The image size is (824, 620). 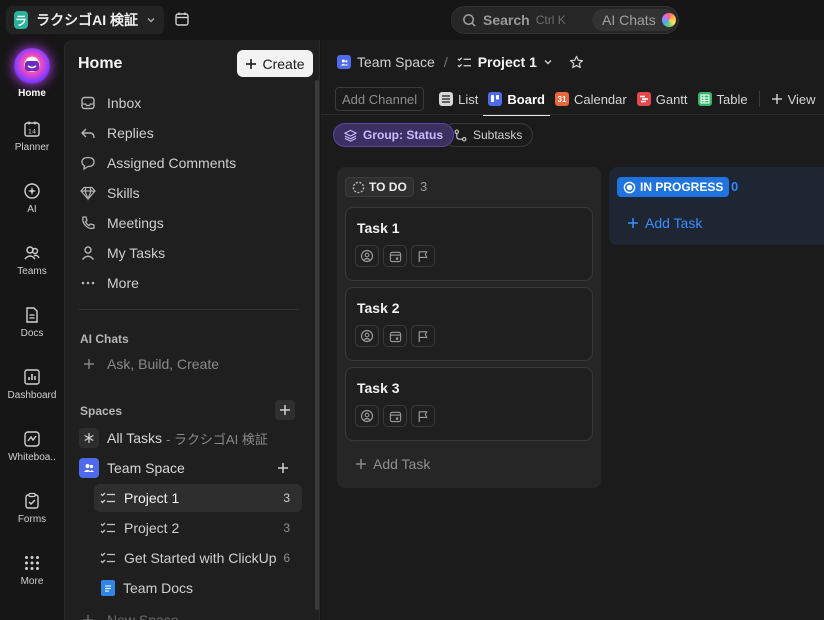 I want to click on layers-icon, so click(x=350, y=135).